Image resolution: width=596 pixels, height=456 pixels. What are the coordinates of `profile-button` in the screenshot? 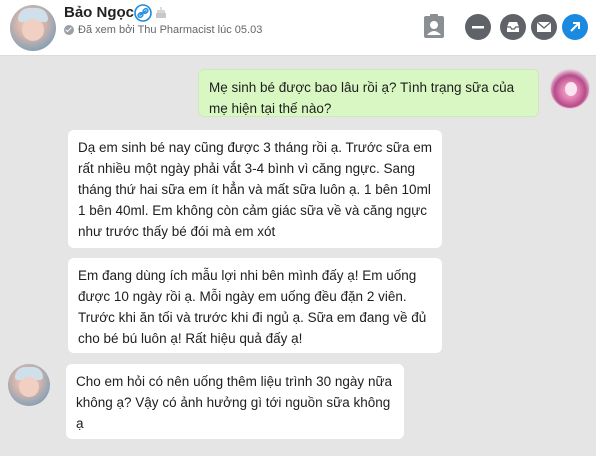 It's located at (434, 26).